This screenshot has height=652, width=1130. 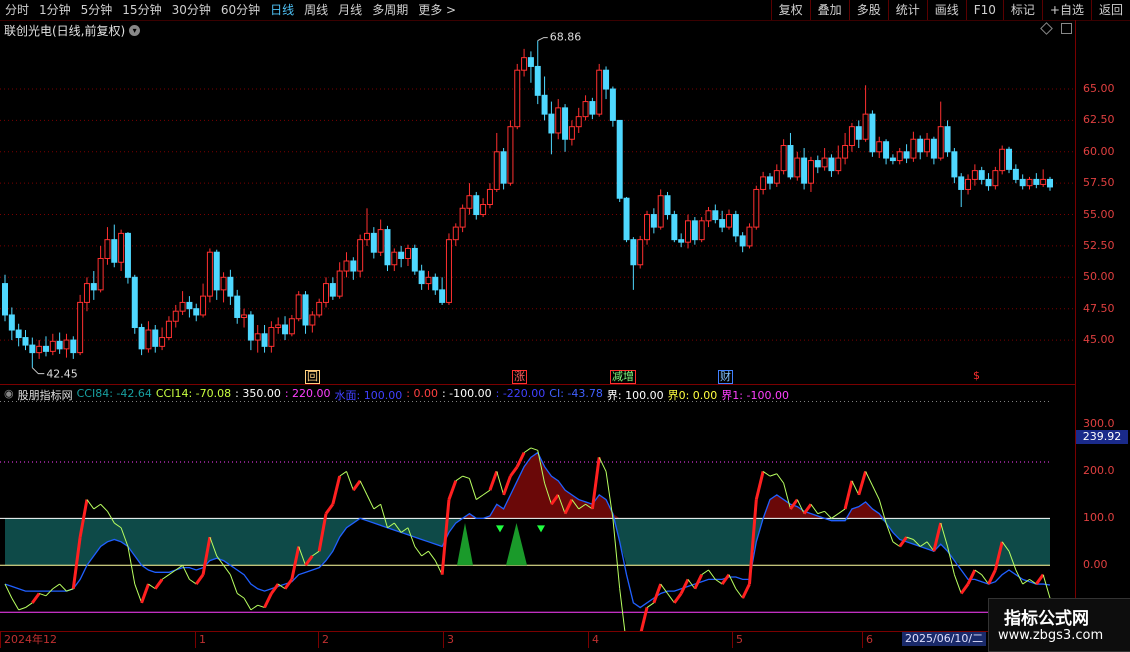 What do you see at coordinates (141, 10) in the screenshot?
I see `tab-3: 15分钟` at bounding box center [141, 10].